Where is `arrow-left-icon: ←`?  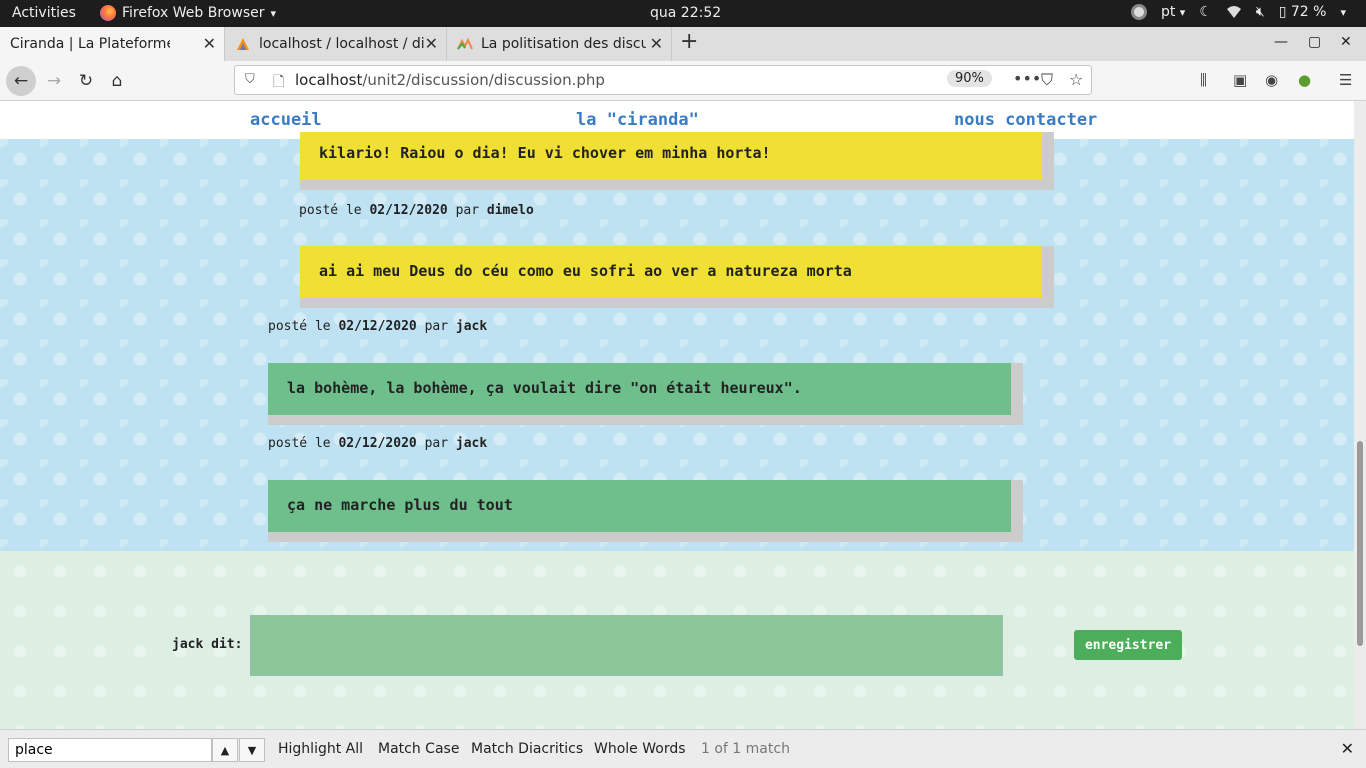 arrow-left-icon: ← is located at coordinates (21, 81).